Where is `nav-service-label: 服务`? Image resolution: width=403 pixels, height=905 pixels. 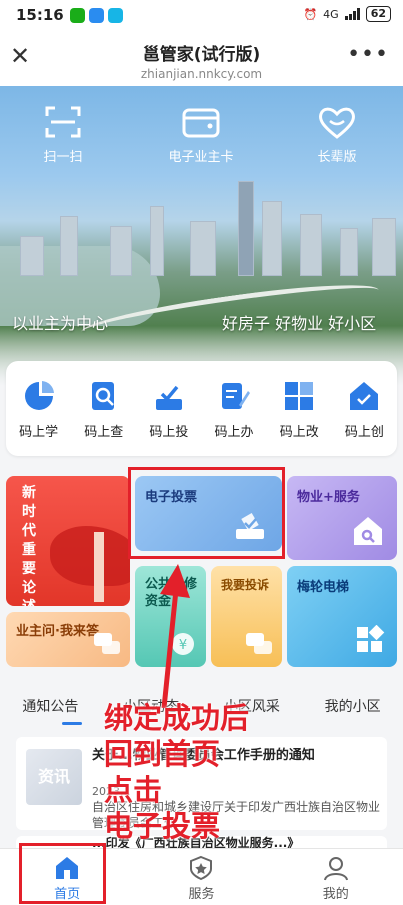 nav-service-label: 服务 is located at coordinates (201, 894).